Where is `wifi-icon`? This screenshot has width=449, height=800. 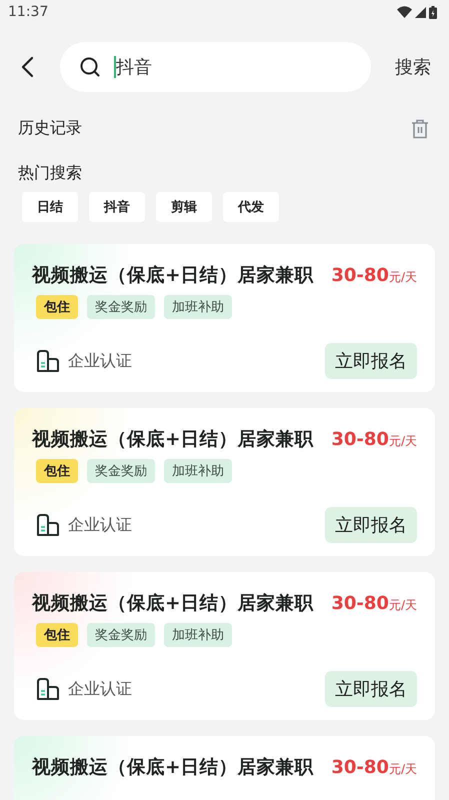 wifi-icon is located at coordinates (404, 12).